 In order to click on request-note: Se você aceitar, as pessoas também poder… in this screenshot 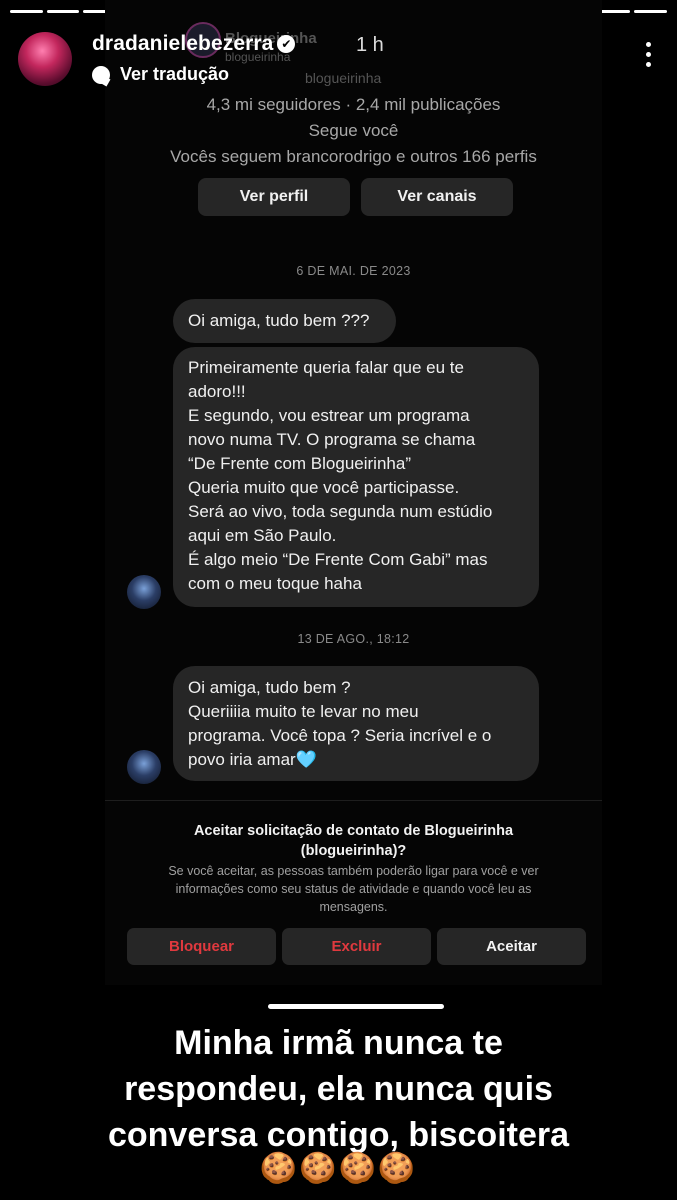, I will do `click(353, 889)`.